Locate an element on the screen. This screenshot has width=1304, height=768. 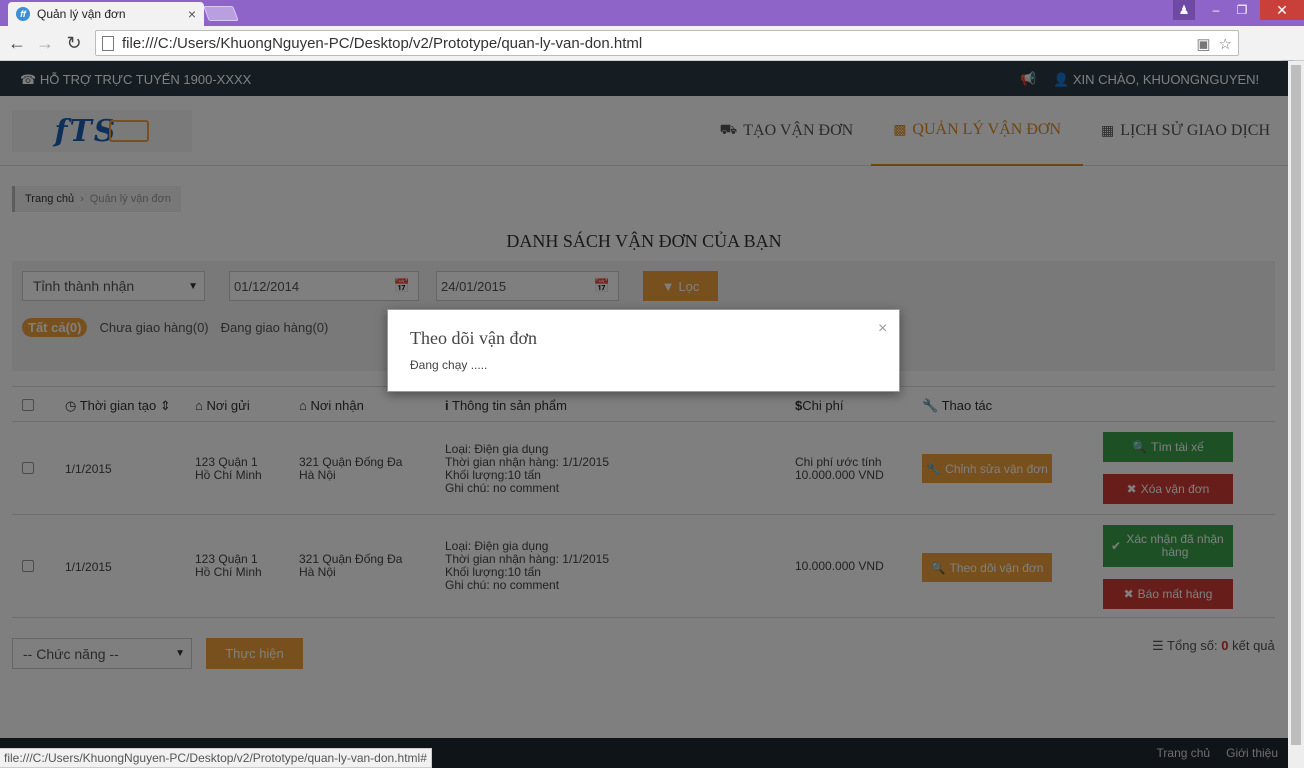
modal-close-icon: × is located at coordinates (882, 329).